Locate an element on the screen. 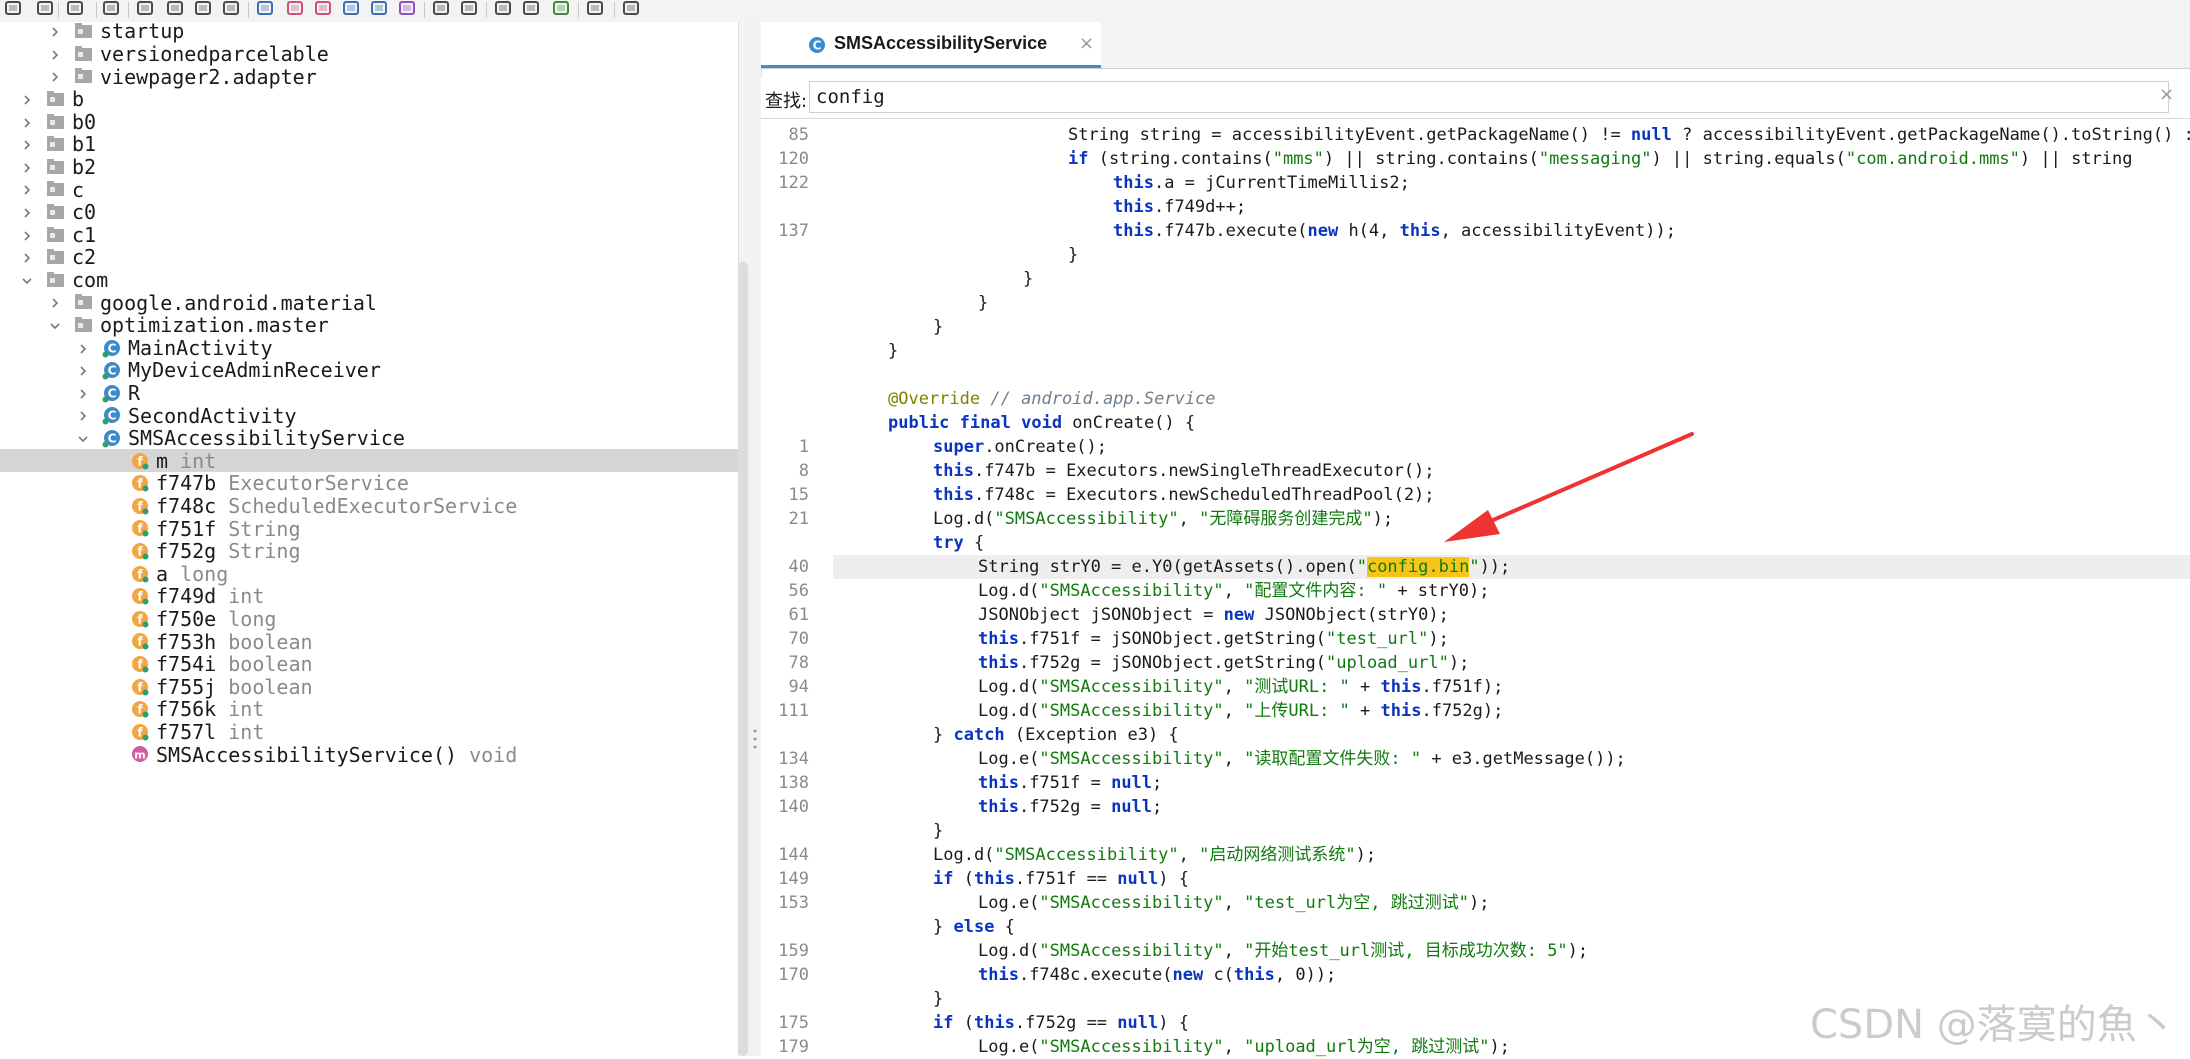  search-text-icon is located at coordinates (325, 10).